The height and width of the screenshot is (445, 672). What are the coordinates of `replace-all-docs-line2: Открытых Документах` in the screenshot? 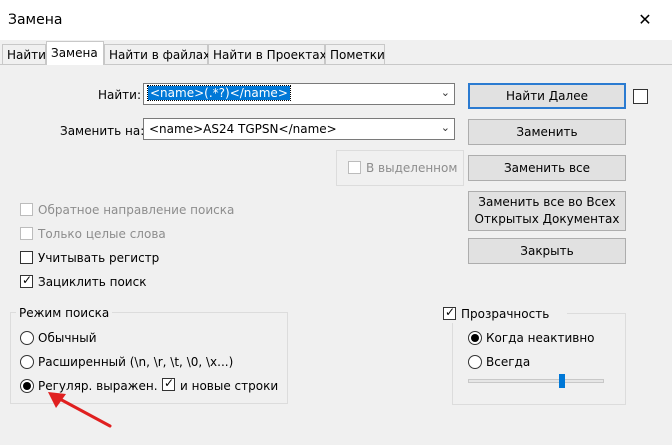 It's located at (547, 219).